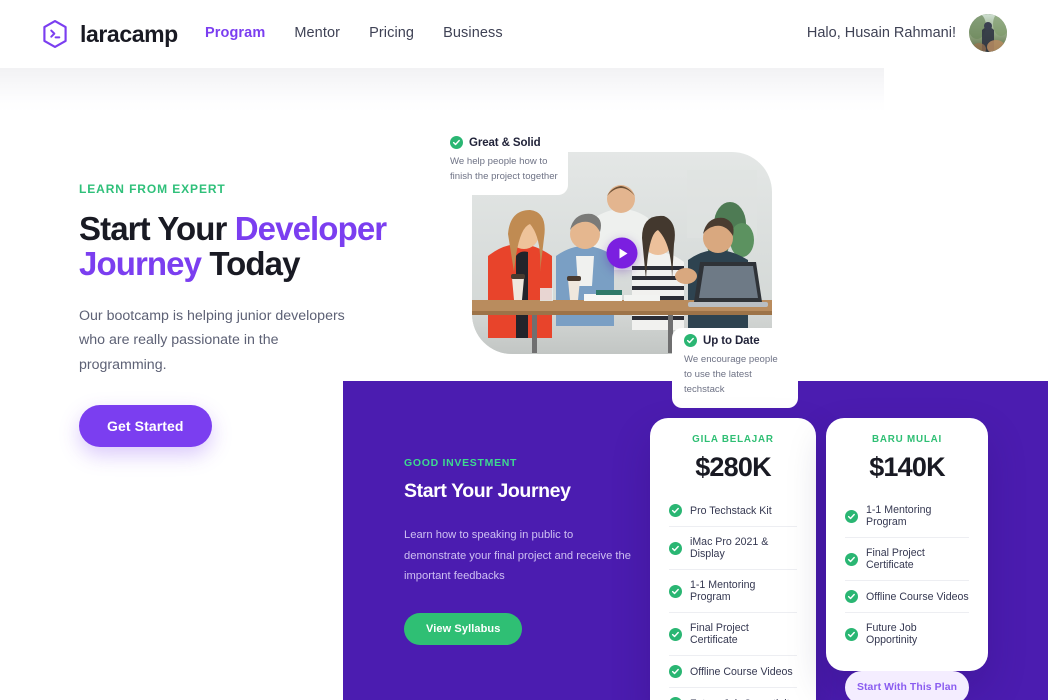  I want to click on badge-card-header: Up to Date, so click(736, 340).